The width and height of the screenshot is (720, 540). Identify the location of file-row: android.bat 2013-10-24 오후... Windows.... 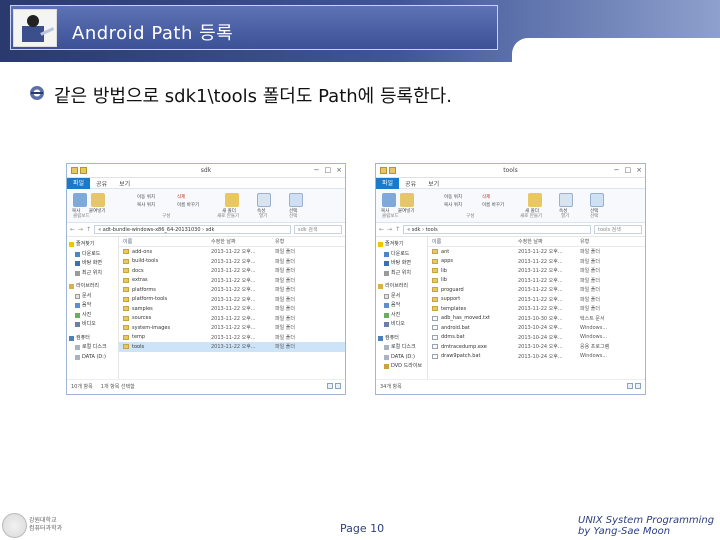
(536, 328).